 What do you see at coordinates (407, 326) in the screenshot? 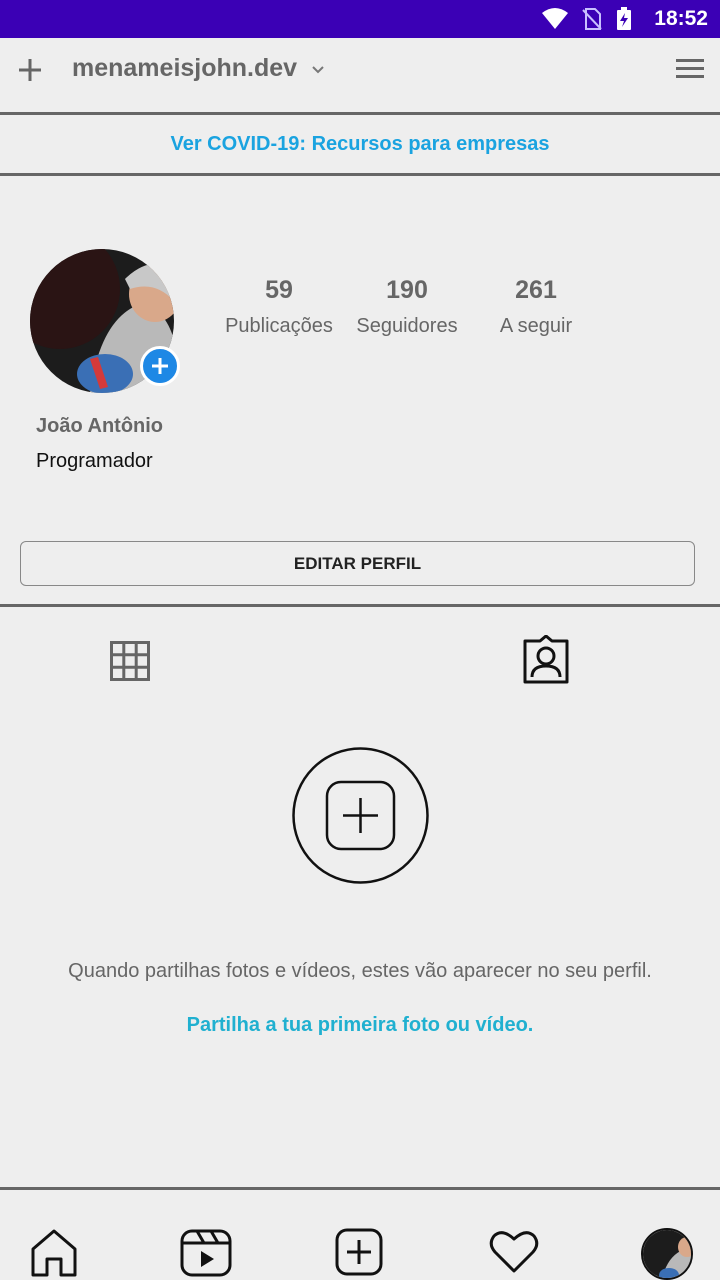
I see `stat-followers-label: Seguidores` at bounding box center [407, 326].